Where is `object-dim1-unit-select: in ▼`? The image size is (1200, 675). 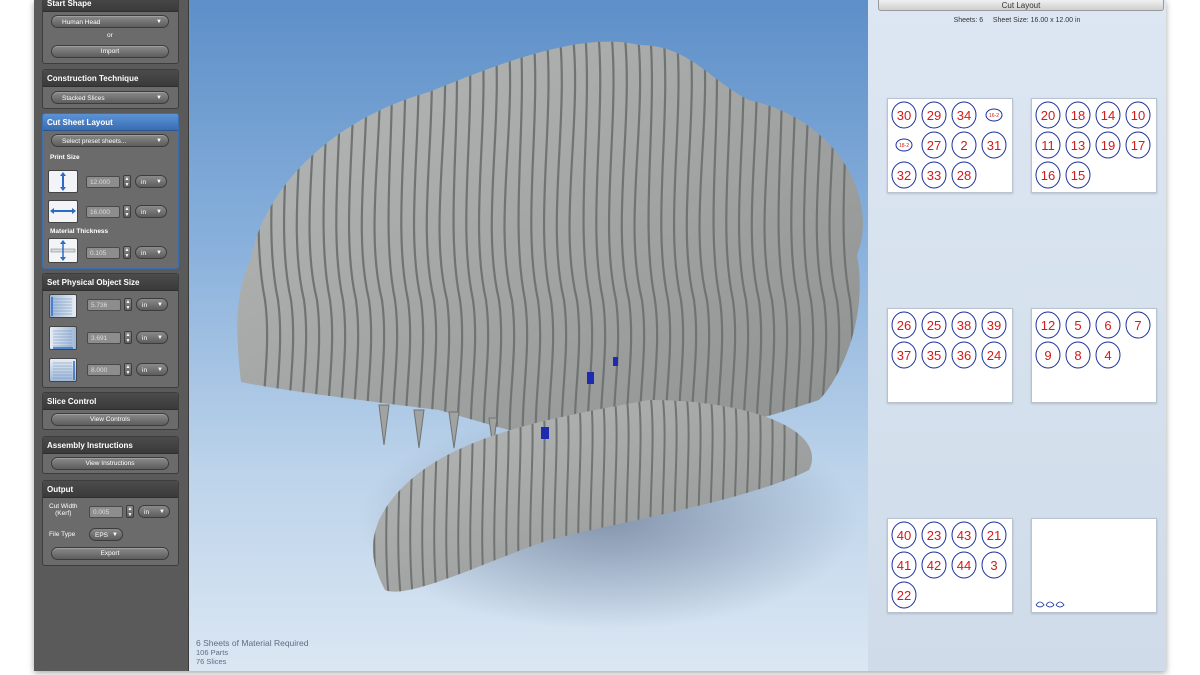 object-dim1-unit-select: in ▼ is located at coordinates (152, 304).